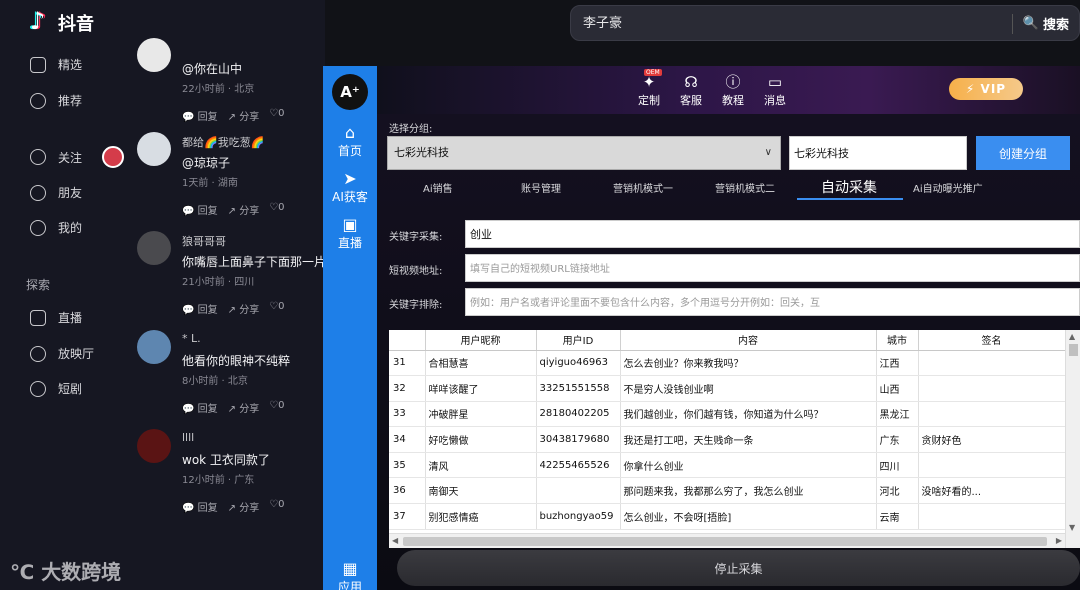 This screenshot has width=1080, height=590. What do you see at coordinates (38, 227) in the screenshot?
I see `user-icon` at bounding box center [38, 227].